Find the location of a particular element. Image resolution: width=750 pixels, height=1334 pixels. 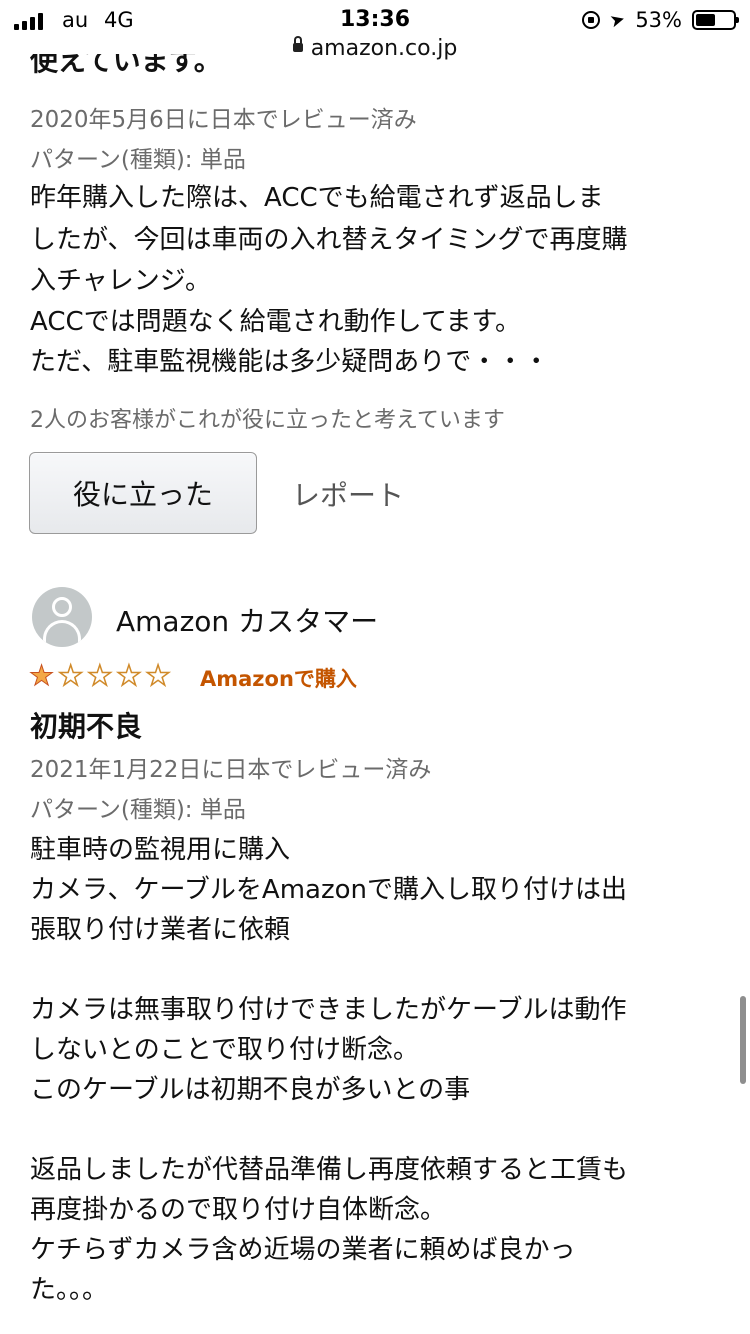

body-line: ケチらずカメラ含め近場の業者に頼めば良かっ is located at coordinates (303, 1250).